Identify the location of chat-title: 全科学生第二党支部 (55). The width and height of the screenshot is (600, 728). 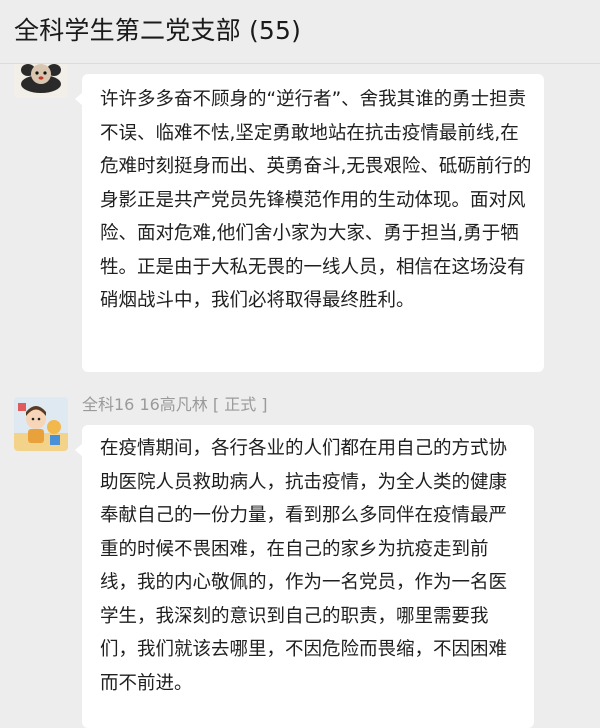
(157, 31).